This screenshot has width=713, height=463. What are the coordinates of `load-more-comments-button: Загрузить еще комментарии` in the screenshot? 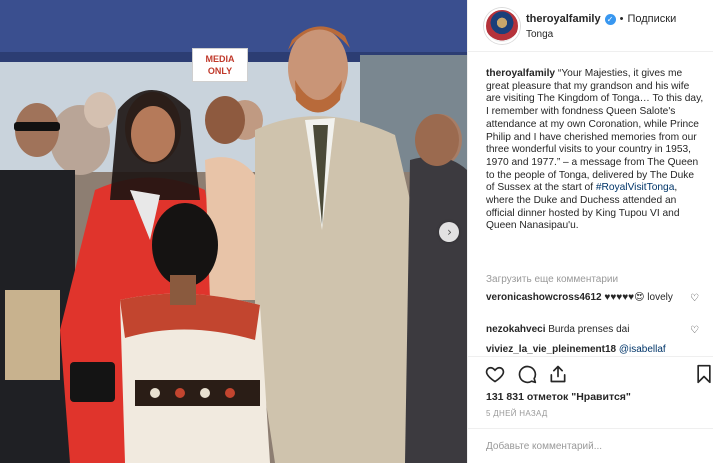 It's located at (552, 279).